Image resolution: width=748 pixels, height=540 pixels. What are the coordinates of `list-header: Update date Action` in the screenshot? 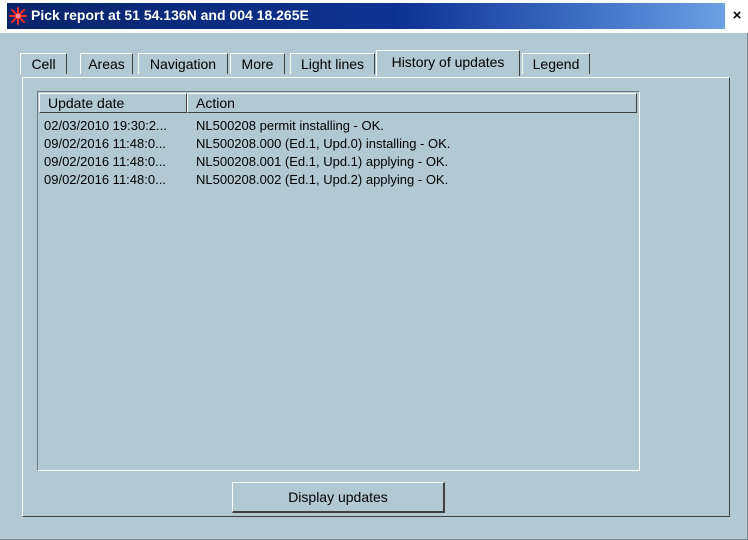 It's located at (338, 103).